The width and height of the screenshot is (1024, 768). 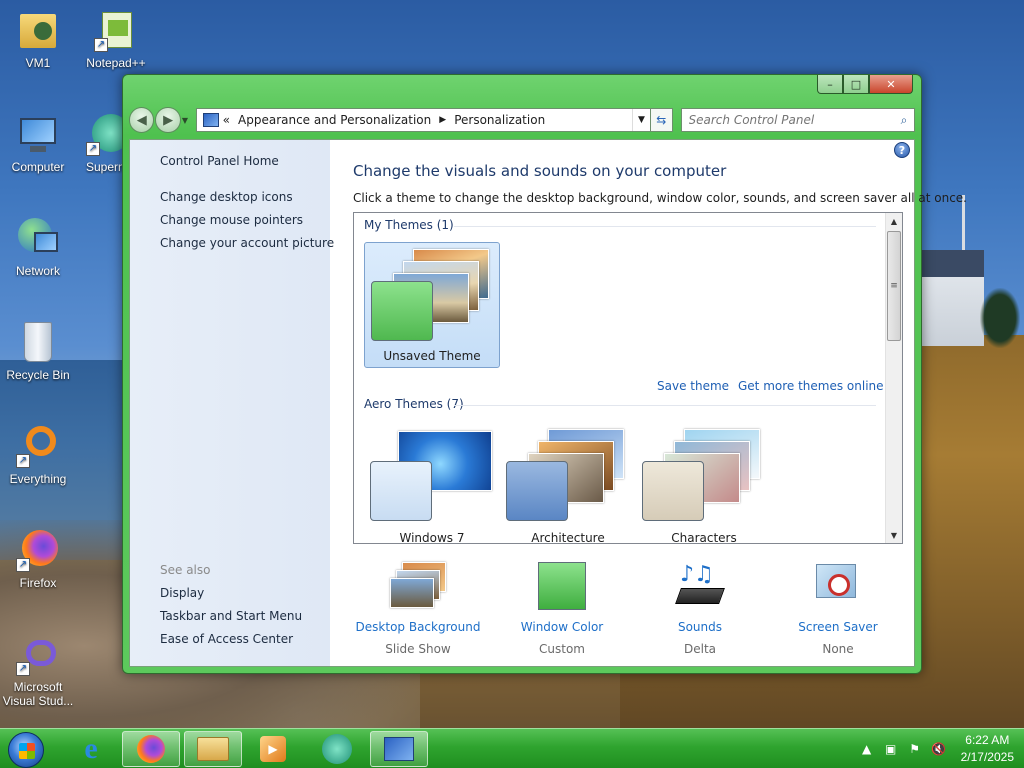 What do you see at coordinates (187, 120) in the screenshot?
I see `recent-pages-dropdown: ▼` at bounding box center [187, 120].